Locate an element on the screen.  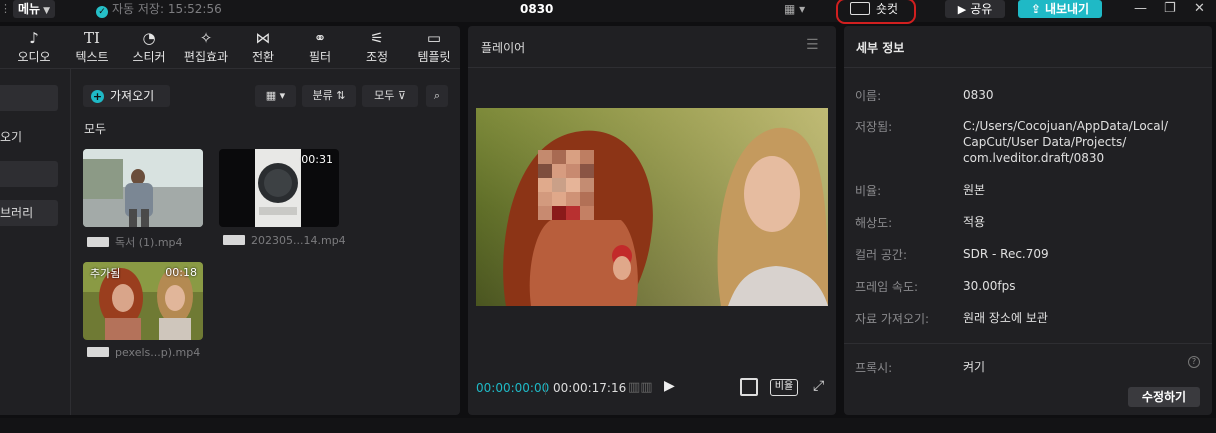
share-icon: ▶ is located at coordinates (962, 9).